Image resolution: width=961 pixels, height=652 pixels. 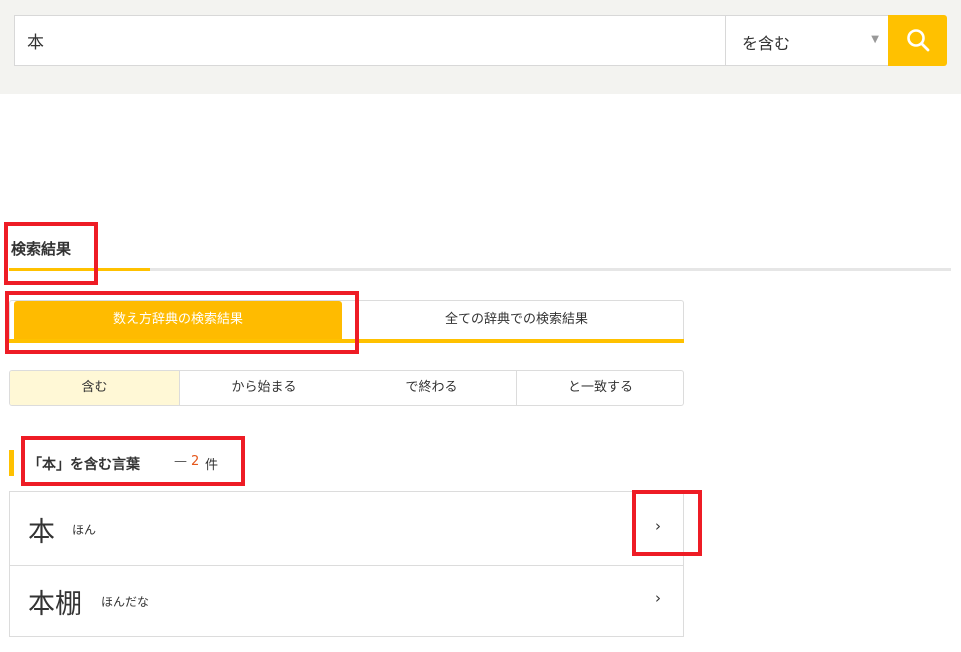 What do you see at coordinates (11, 463) in the screenshot?
I see `count-accent-bar` at bounding box center [11, 463].